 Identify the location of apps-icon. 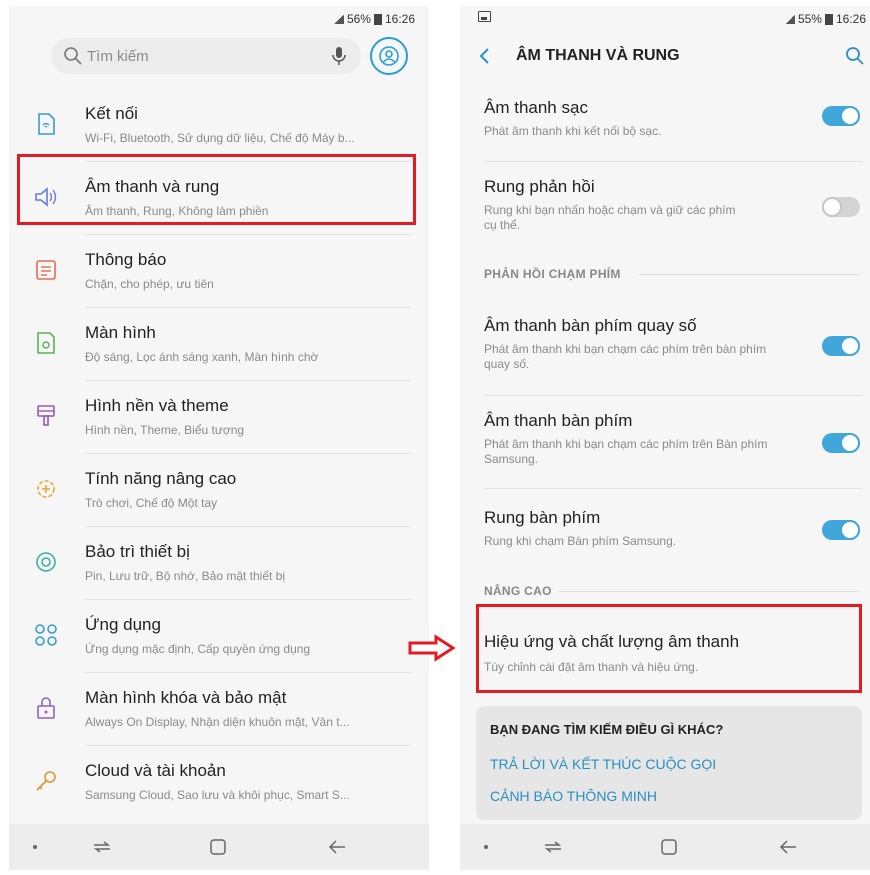
(46, 635).